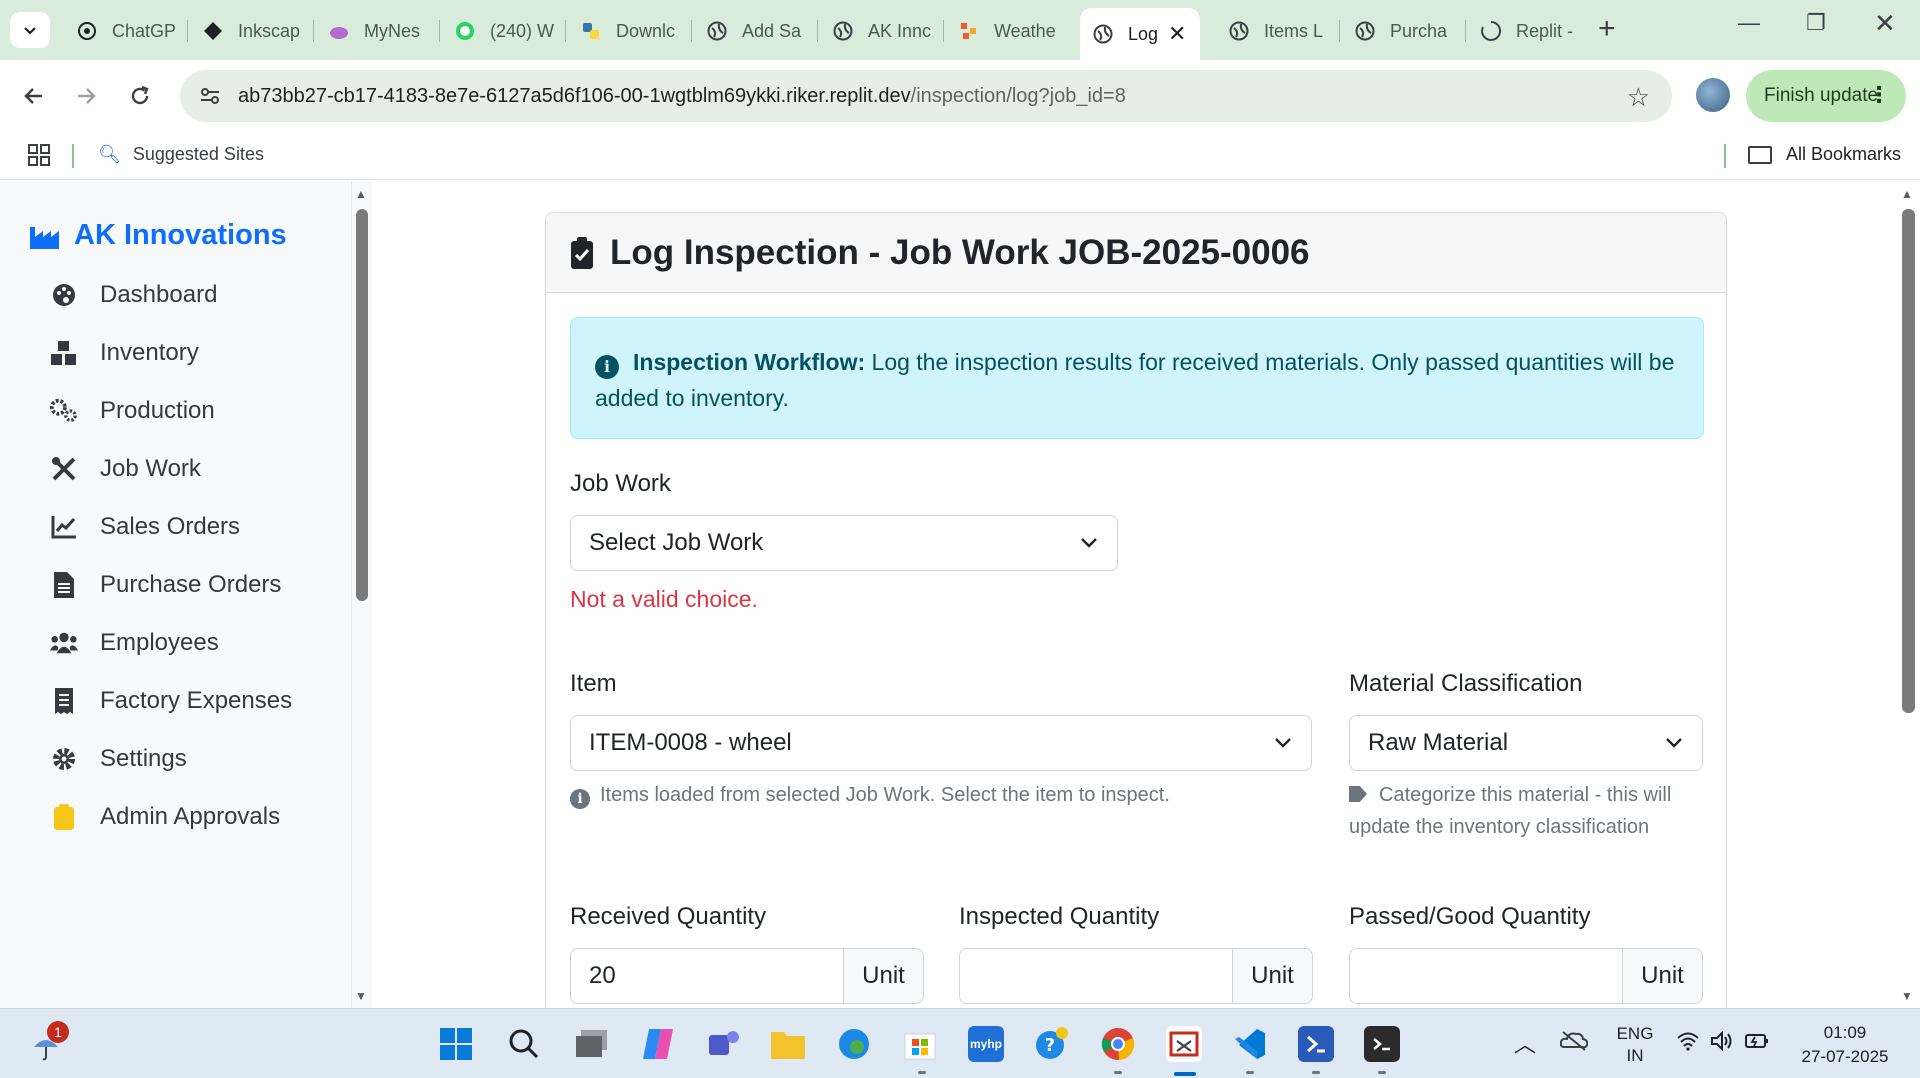 The image size is (1920, 1078). I want to click on tab-ak-innovations: AK Innc, so click(879, 31).